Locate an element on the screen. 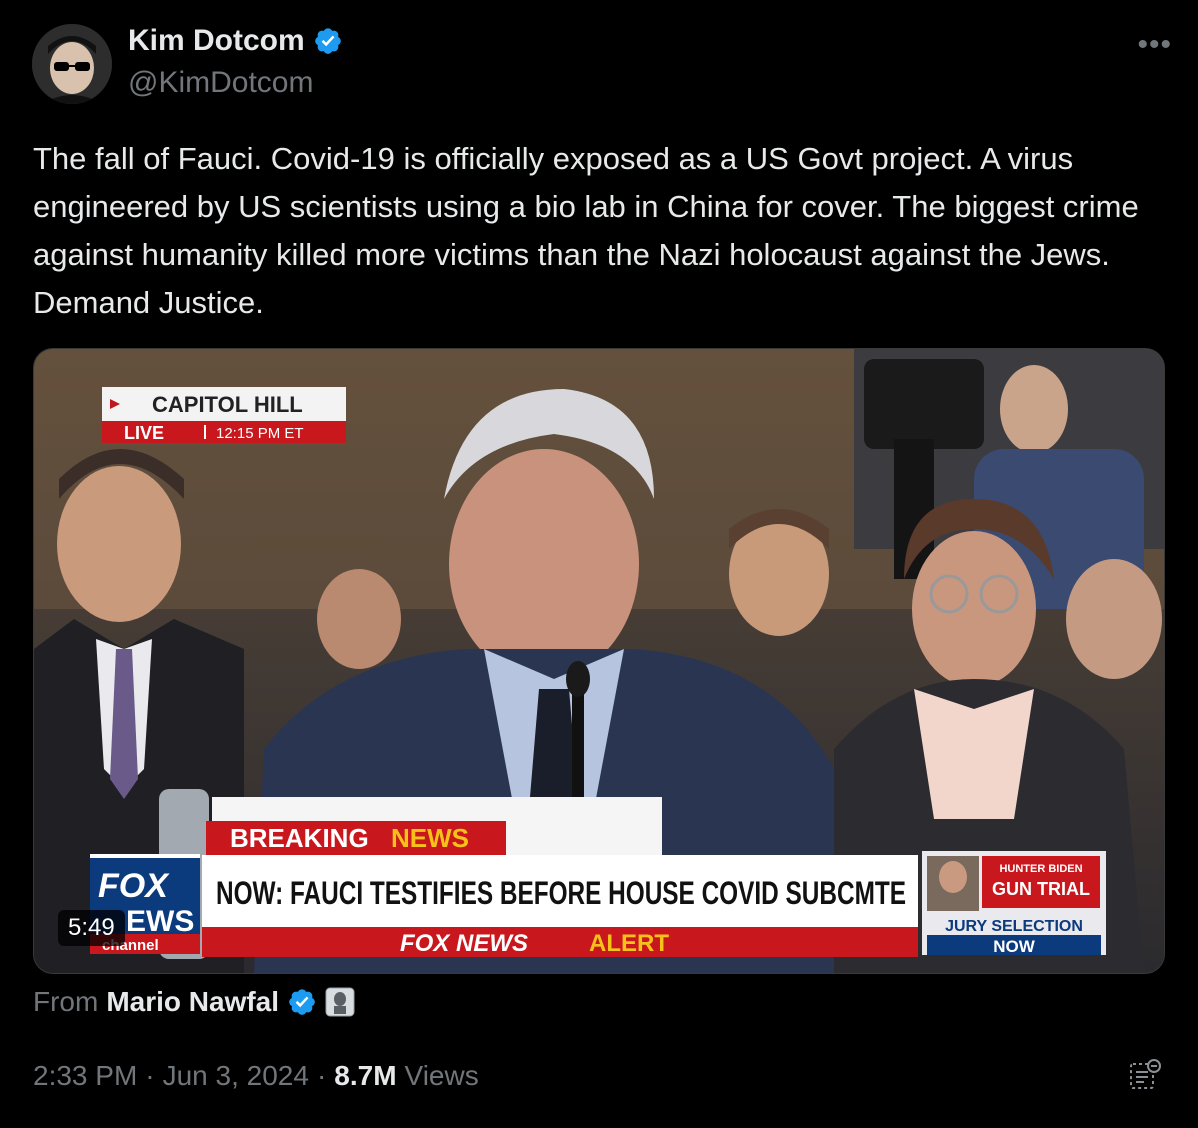 The height and width of the screenshot is (1128, 1198). post-analytics-icon is located at coordinates (1145, 1075).